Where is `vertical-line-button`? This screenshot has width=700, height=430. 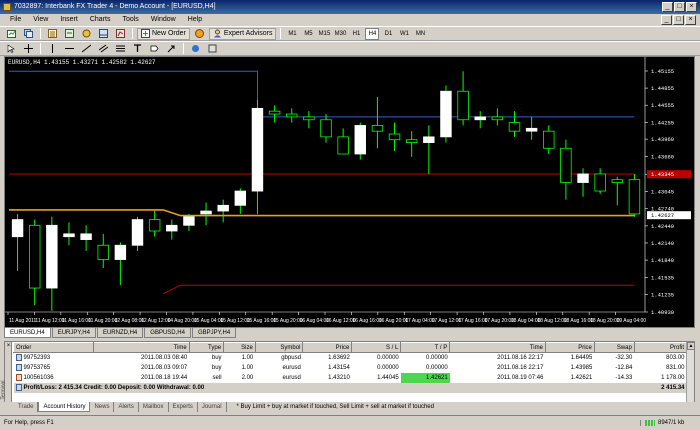
vertical-line-button is located at coordinates (52, 49).